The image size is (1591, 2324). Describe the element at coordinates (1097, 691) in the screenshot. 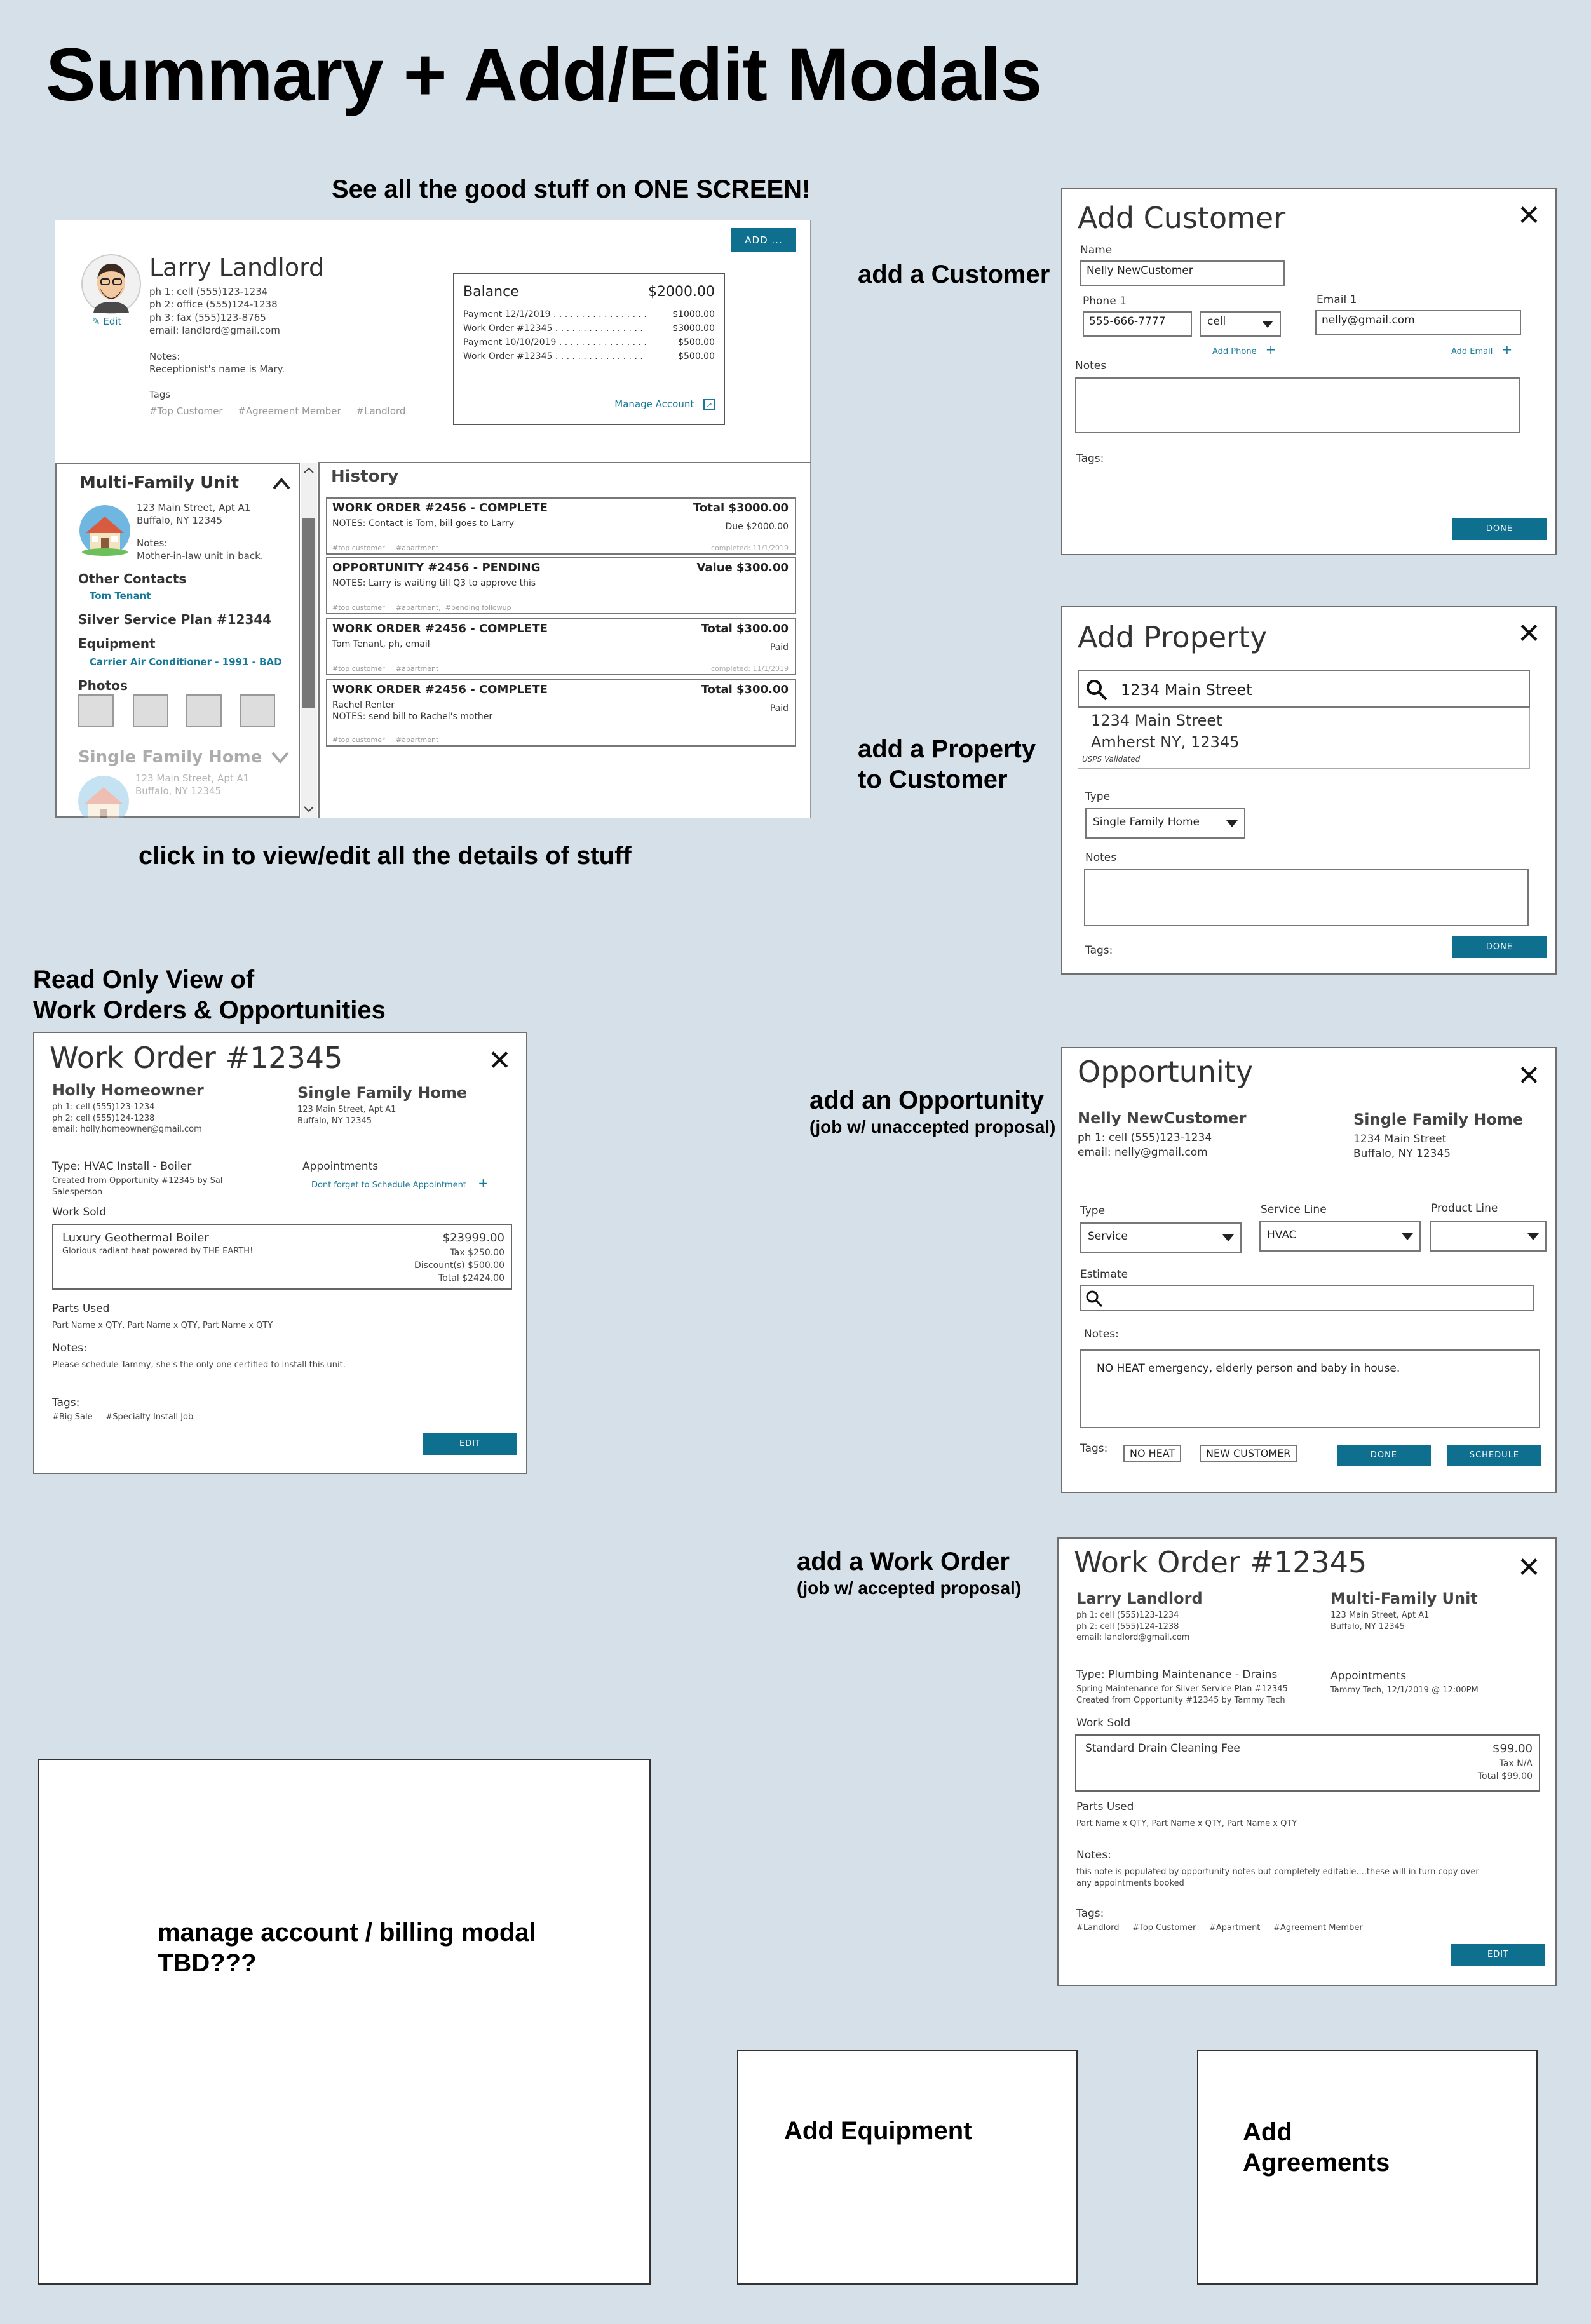

I see `search-icon` at that location.